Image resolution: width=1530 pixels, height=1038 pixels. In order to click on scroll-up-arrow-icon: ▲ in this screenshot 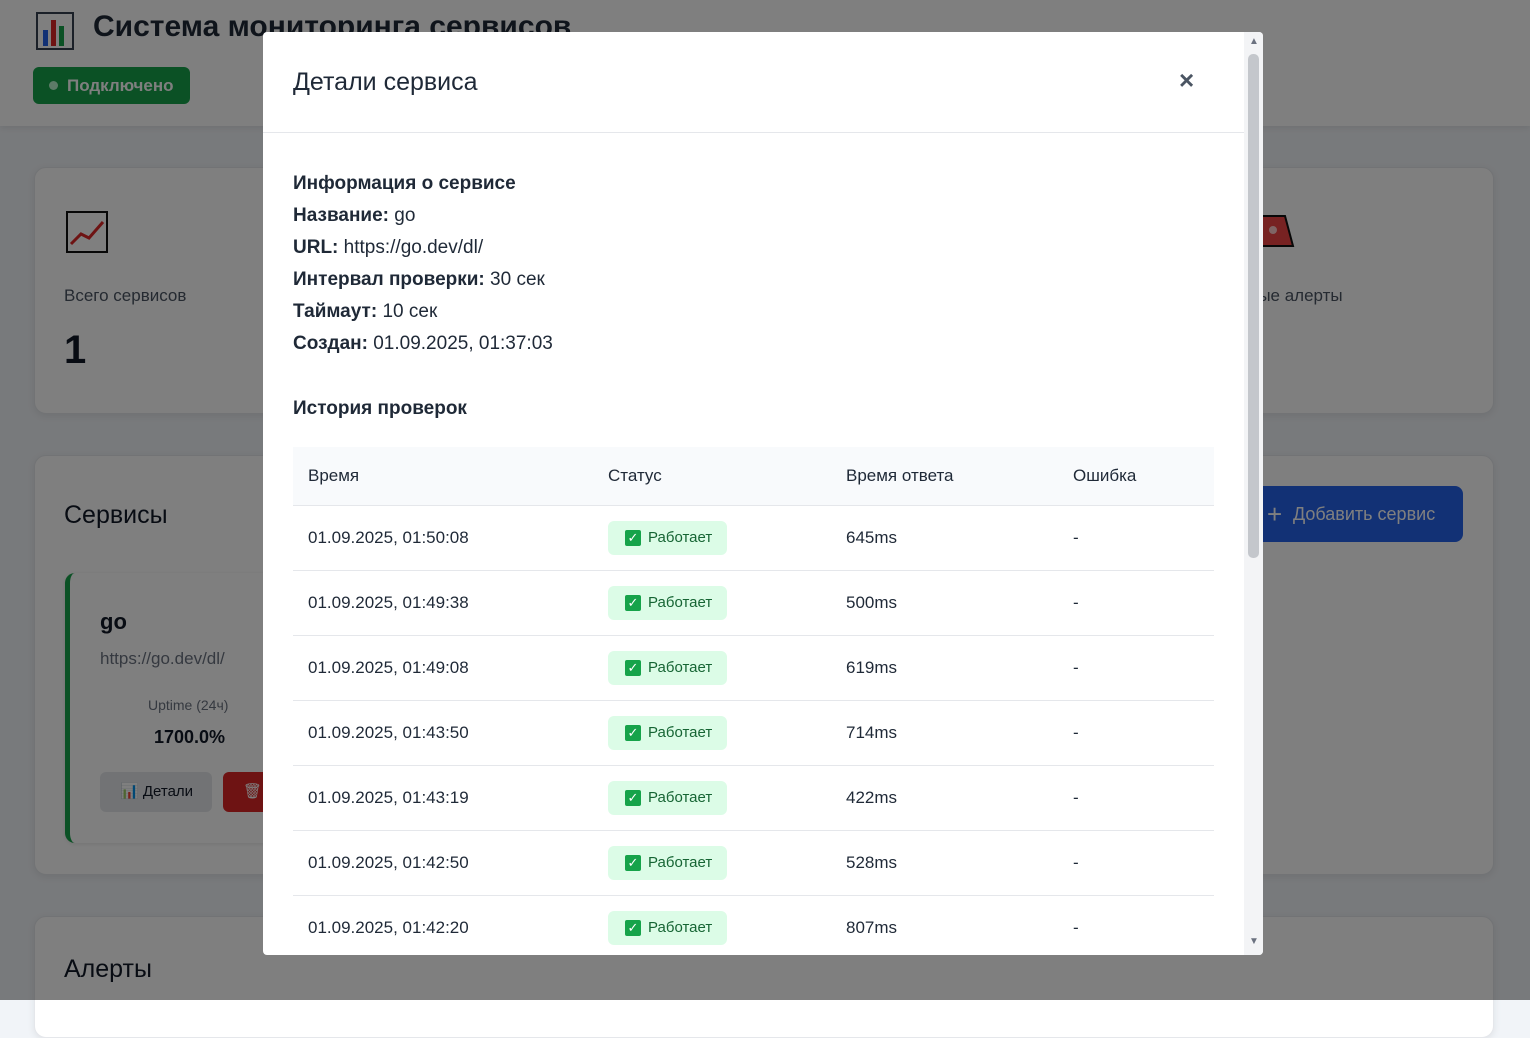, I will do `click(1254, 41)`.